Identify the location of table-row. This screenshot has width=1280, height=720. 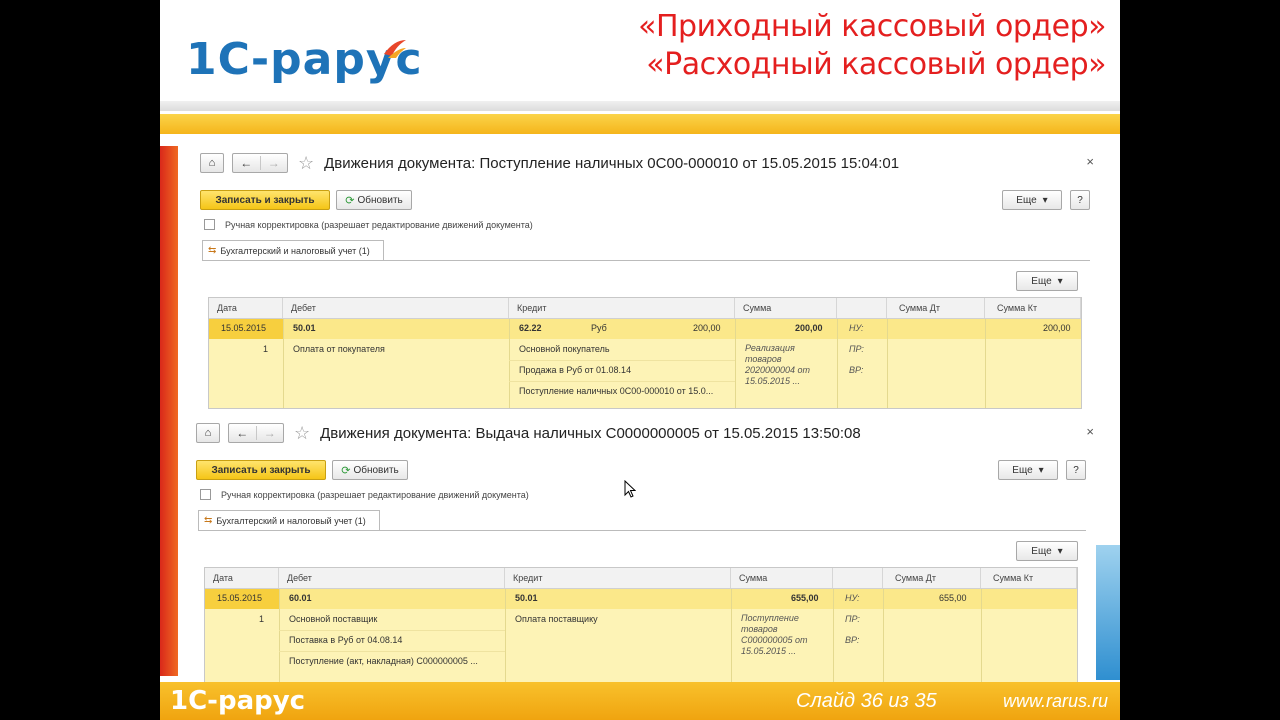
(645, 329).